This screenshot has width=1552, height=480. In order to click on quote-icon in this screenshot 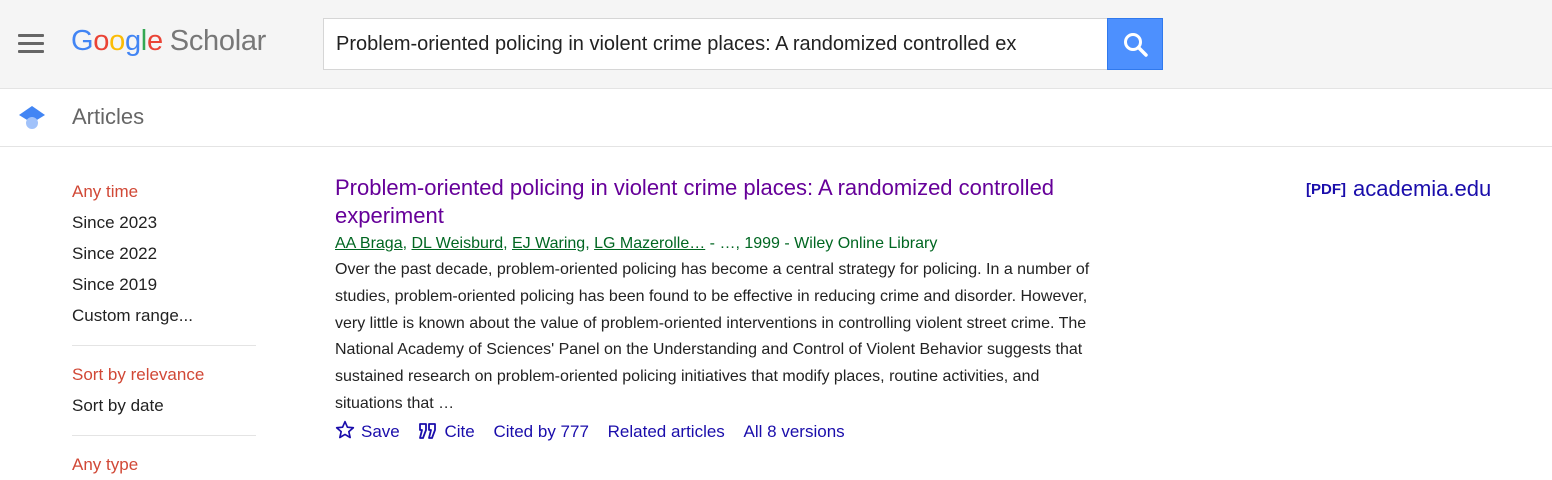, I will do `click(428, 430)`.